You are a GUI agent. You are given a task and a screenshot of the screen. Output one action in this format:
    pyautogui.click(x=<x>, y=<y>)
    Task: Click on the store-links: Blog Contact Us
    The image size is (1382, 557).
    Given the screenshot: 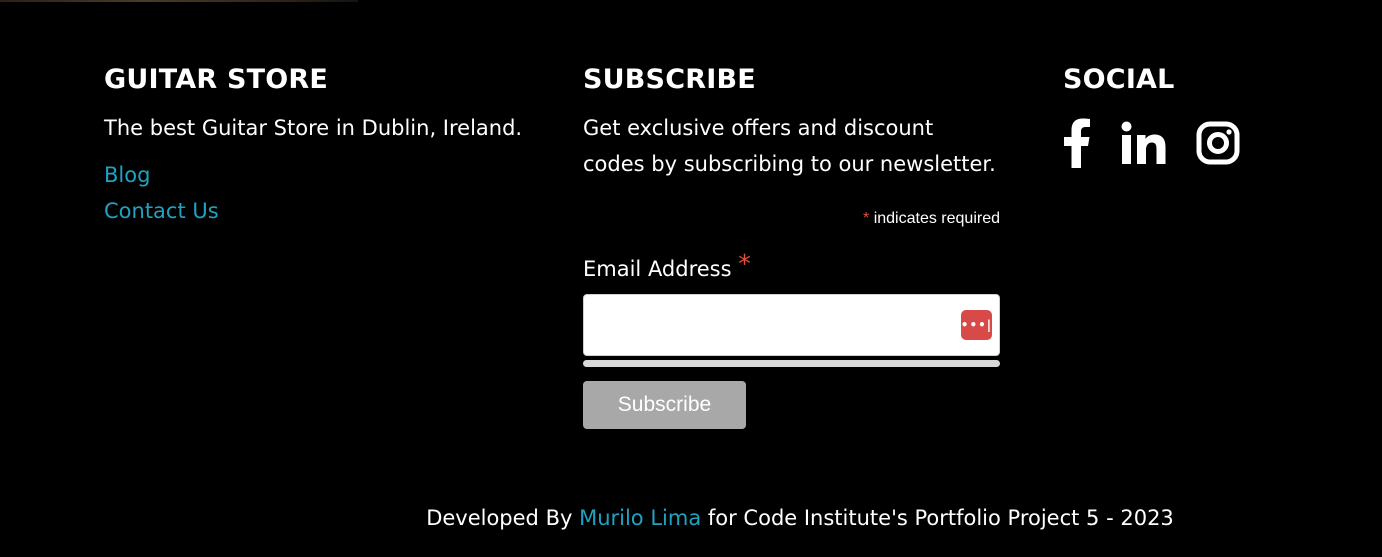 What is the action you would take?
    pyautogui.click(x=324, y=193)
    